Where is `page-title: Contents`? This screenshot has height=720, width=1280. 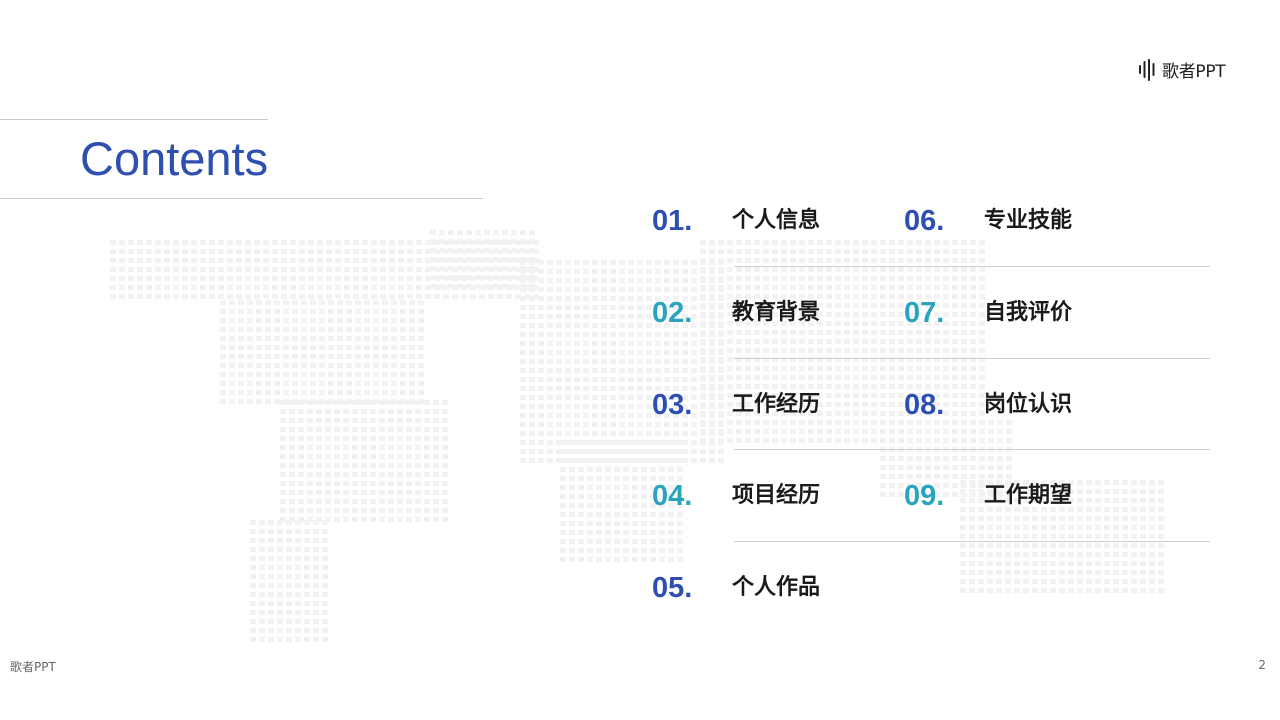
page-title: Contents is located at coordinates (174, 158).